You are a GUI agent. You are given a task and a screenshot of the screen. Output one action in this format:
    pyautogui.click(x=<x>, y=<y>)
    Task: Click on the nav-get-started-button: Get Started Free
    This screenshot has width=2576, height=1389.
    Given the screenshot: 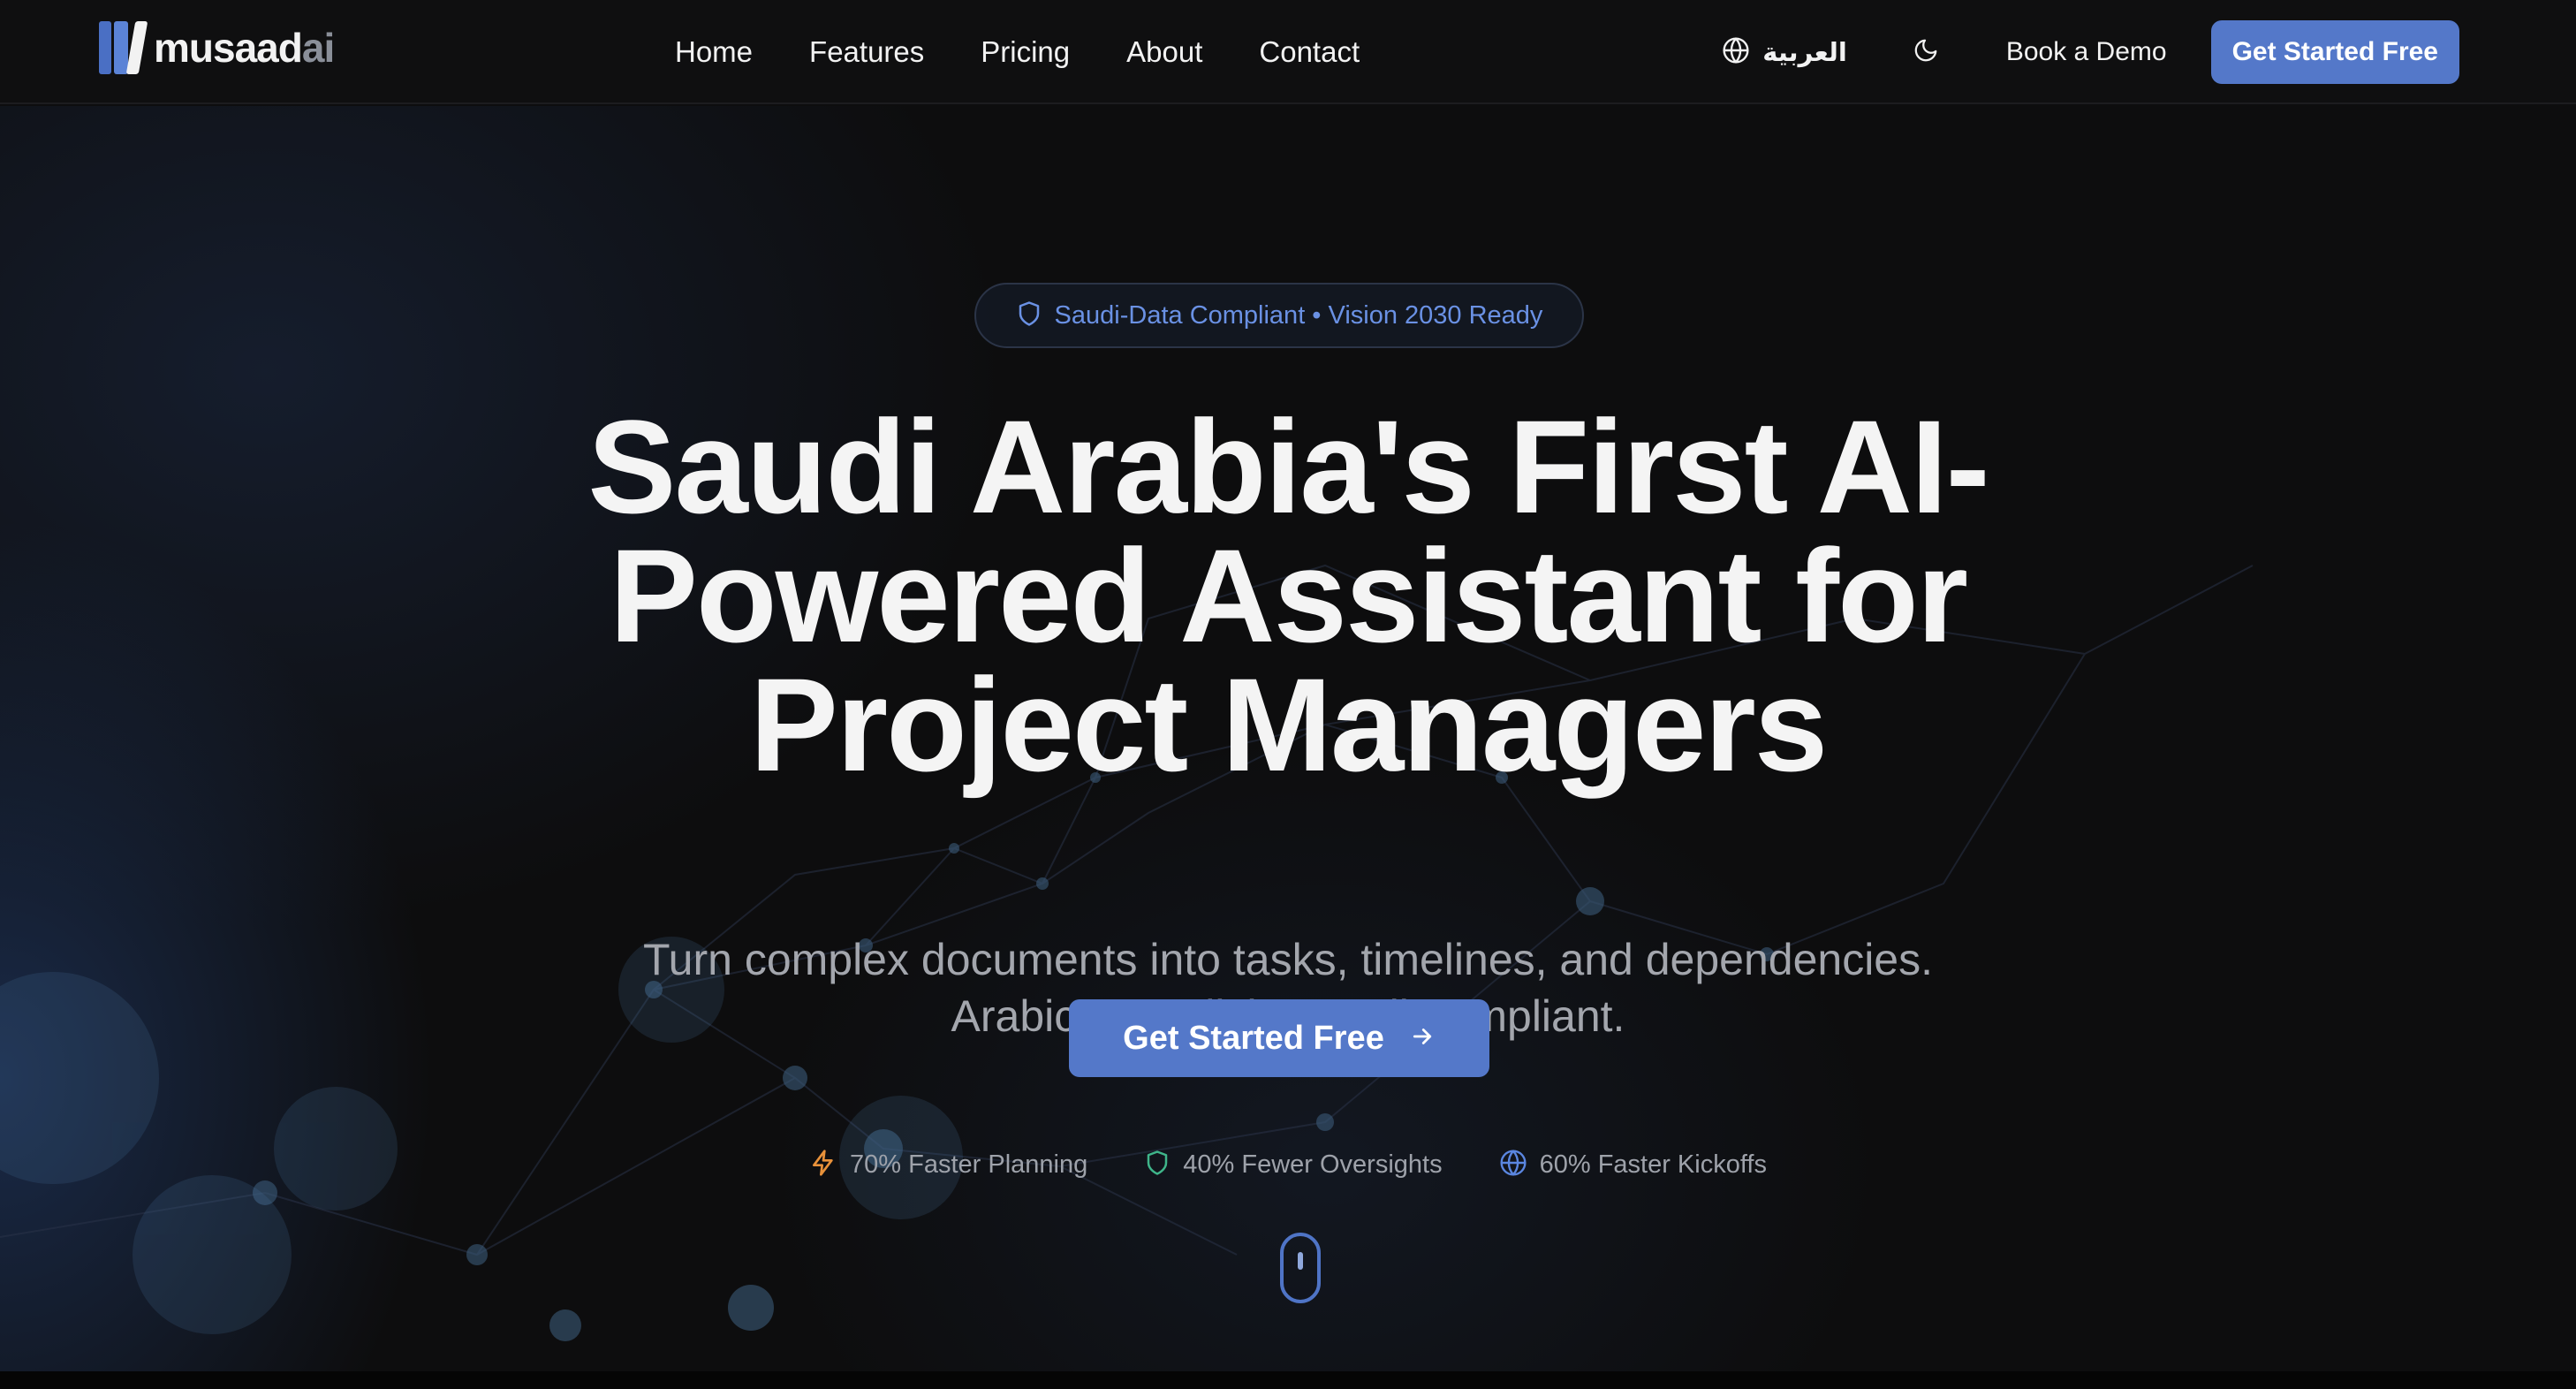 What is the action you would take?
    pyautogui.click(x=2335, y=52)
    